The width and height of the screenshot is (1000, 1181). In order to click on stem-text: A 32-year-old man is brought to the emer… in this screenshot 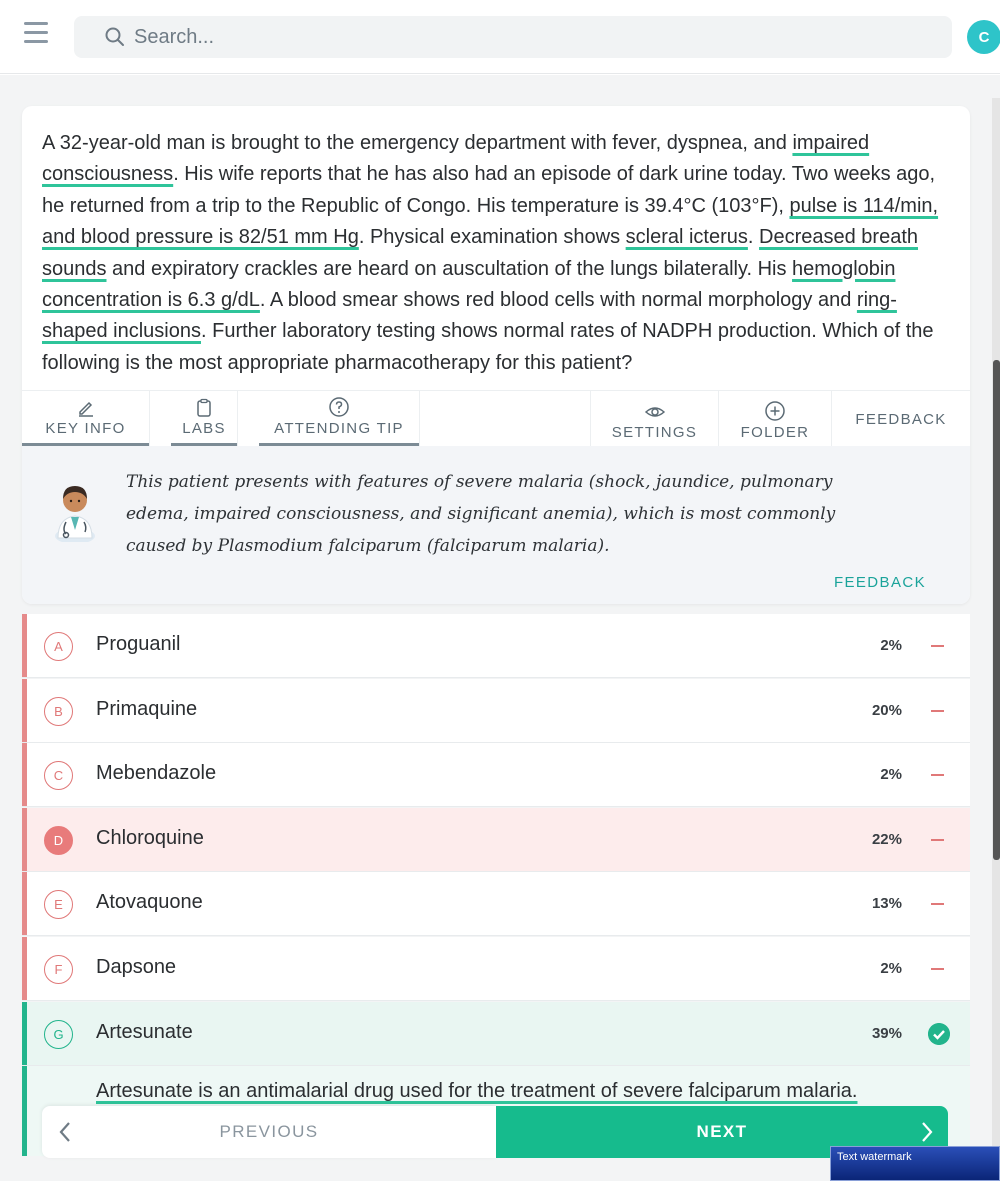, I will do `click(417, 143)`.